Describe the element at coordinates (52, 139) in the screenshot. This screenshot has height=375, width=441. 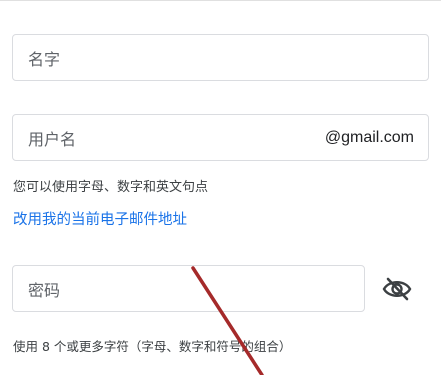
I see `username-placeholder: 用户名` at that location.